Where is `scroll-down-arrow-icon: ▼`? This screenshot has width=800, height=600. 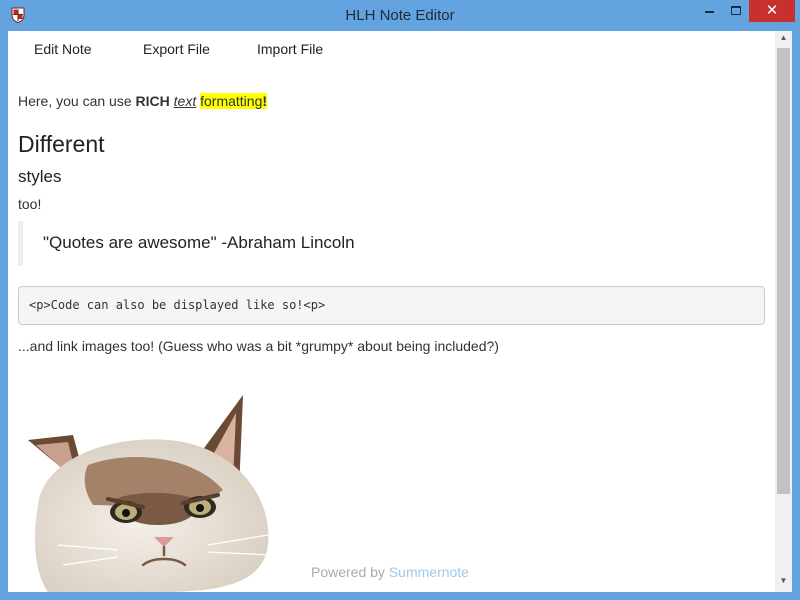 scroll-down-arrow-icon: ▼ is located at coordinates (783, 583).